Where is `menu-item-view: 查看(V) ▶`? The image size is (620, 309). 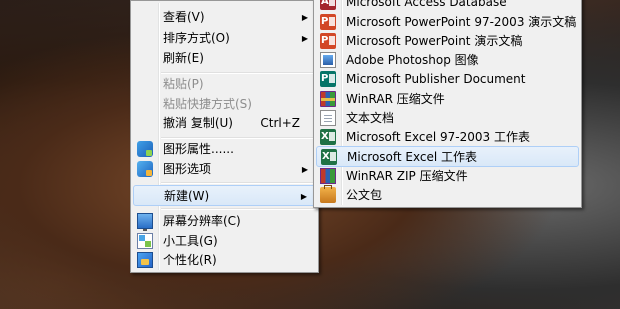
menu-item-view: 查看(V) ▶ is located at coordinates (224, 17).